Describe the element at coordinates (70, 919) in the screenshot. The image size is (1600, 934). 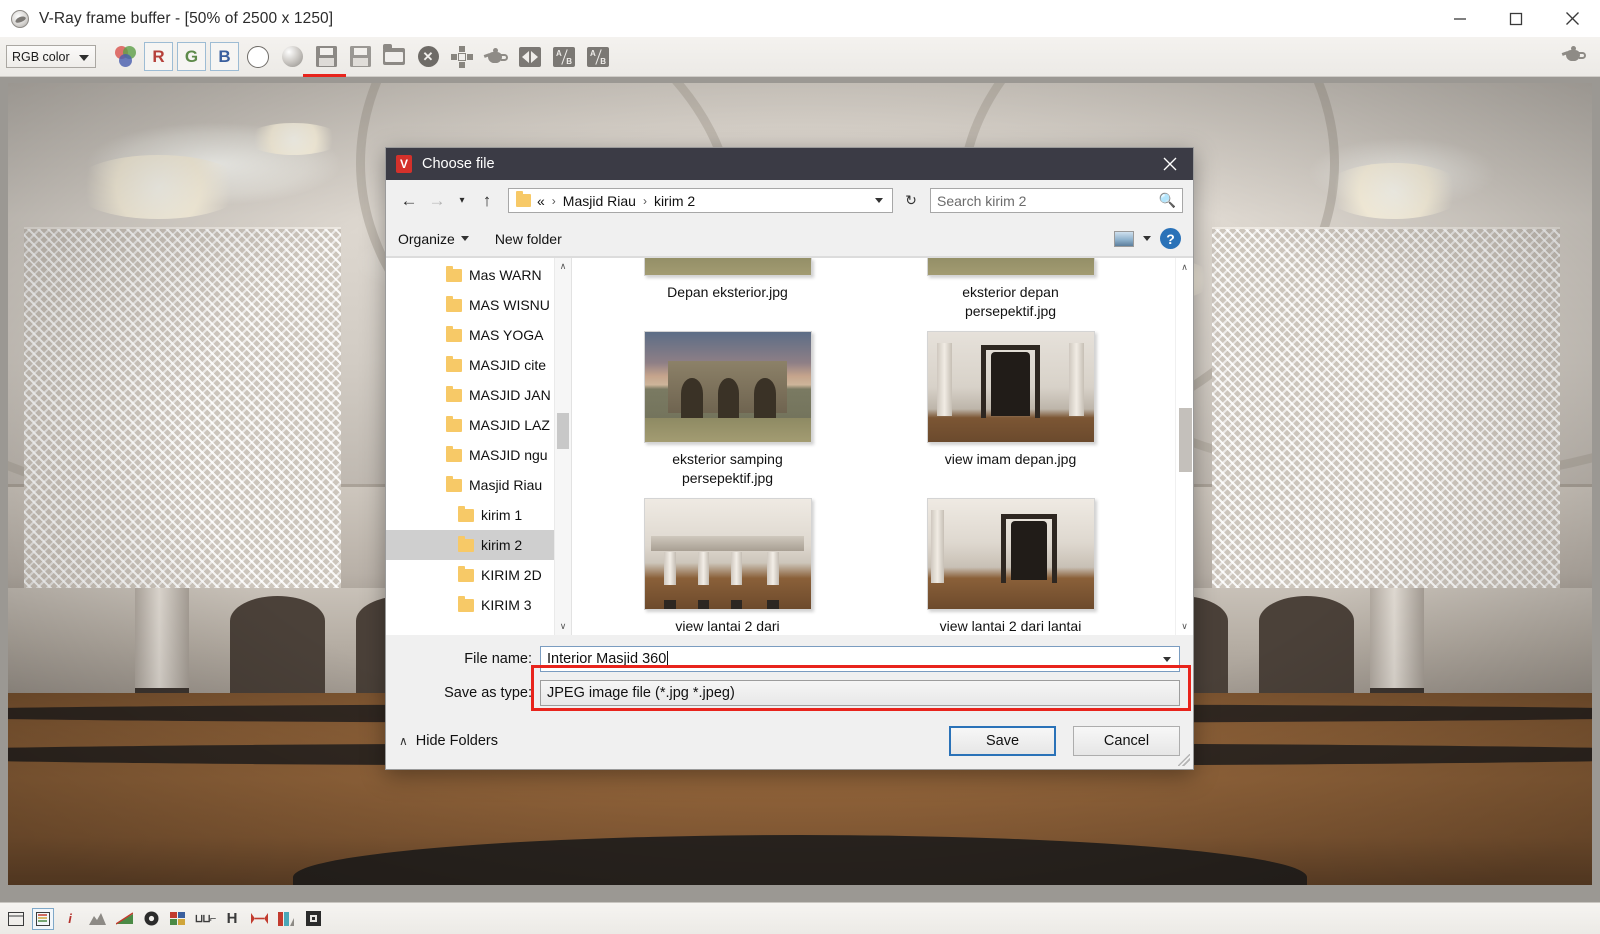
I see `image-info-icon: i` at that location.